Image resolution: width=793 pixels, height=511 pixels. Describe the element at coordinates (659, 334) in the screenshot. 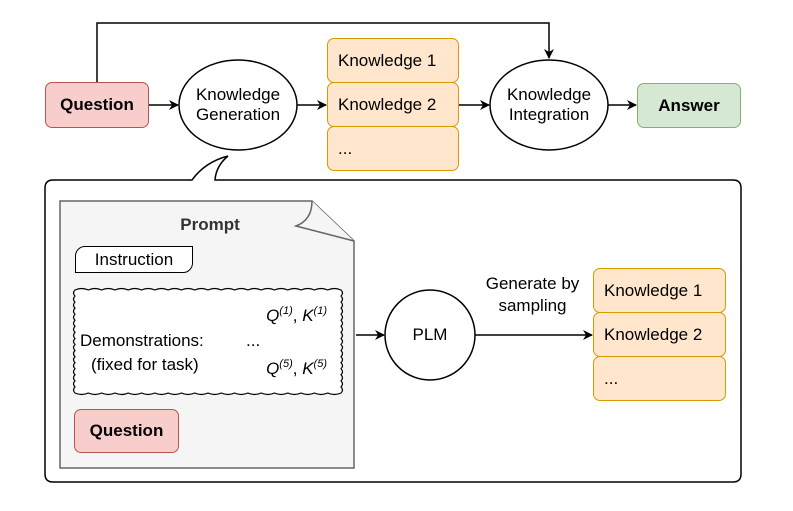

I see `generated-knowledge-2: Knowledge 2` at that location.